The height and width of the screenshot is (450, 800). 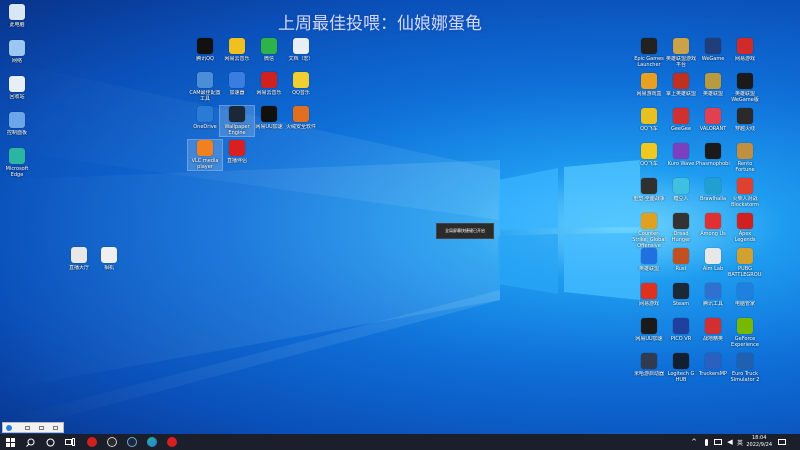 What do you see at coordinates (301, 84) in the screenshot?
I see `desktop-icon: QQ音乐` at bounding box center [301, 84].